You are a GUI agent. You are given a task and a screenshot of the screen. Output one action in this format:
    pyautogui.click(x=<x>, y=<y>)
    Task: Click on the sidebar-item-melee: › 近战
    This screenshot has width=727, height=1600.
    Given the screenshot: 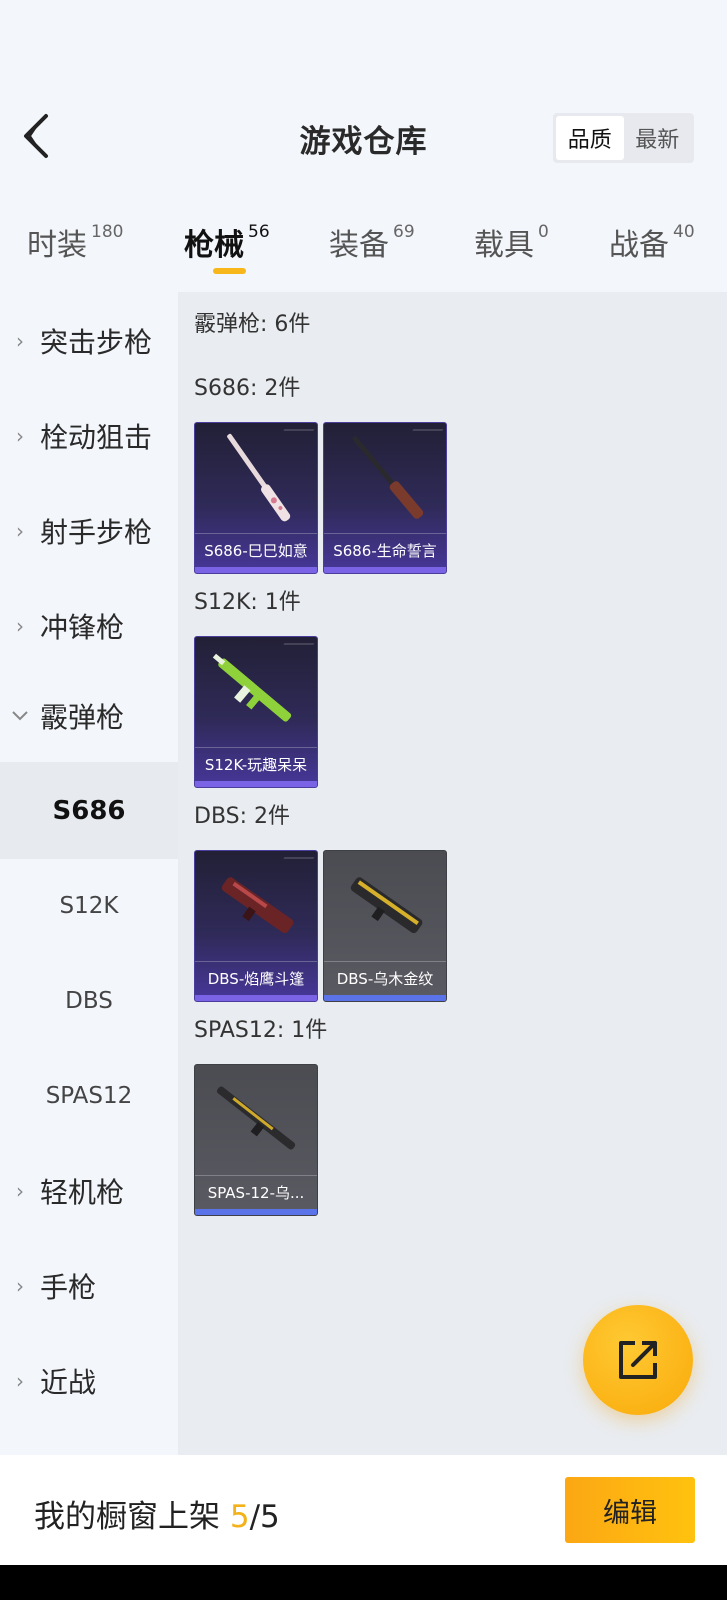 What is the action you would take?
    pyautogui.click(x=89, y=1380)
    